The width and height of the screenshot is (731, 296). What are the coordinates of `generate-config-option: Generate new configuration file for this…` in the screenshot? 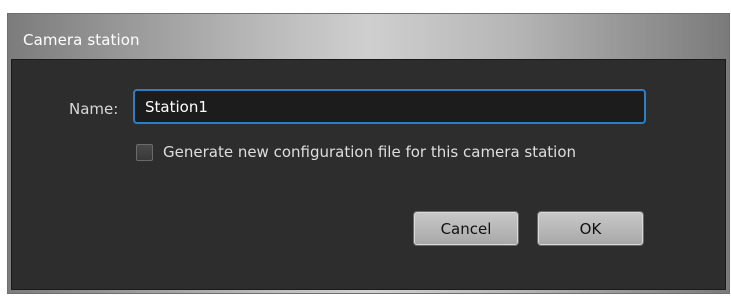 It's located at (356, 152).